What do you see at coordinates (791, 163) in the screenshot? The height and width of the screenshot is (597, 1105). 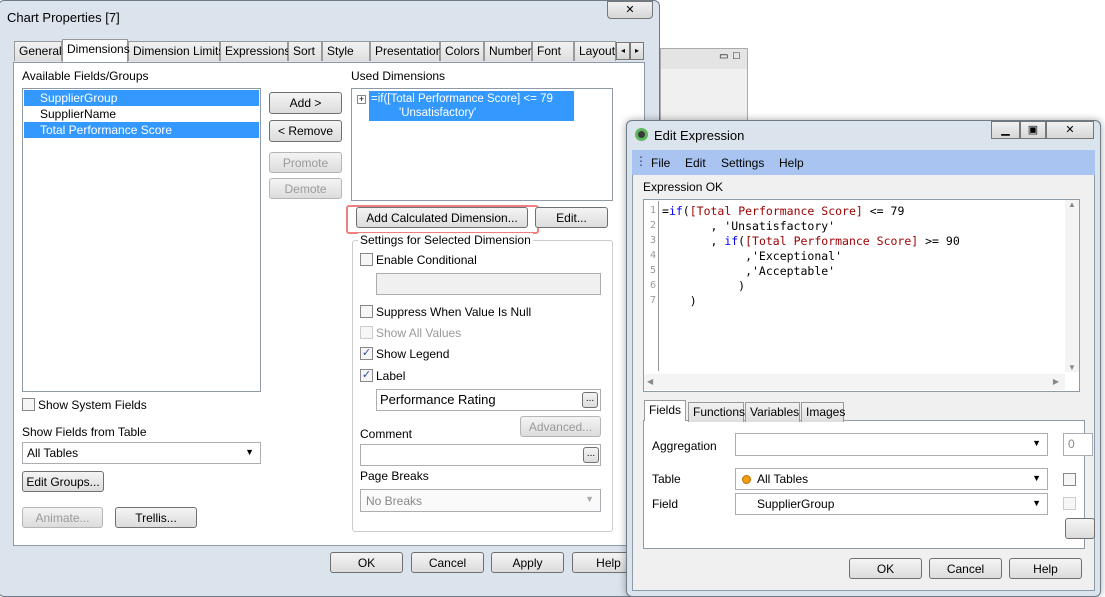 I see `menu-help: Help` at bounding box center [791, 163].